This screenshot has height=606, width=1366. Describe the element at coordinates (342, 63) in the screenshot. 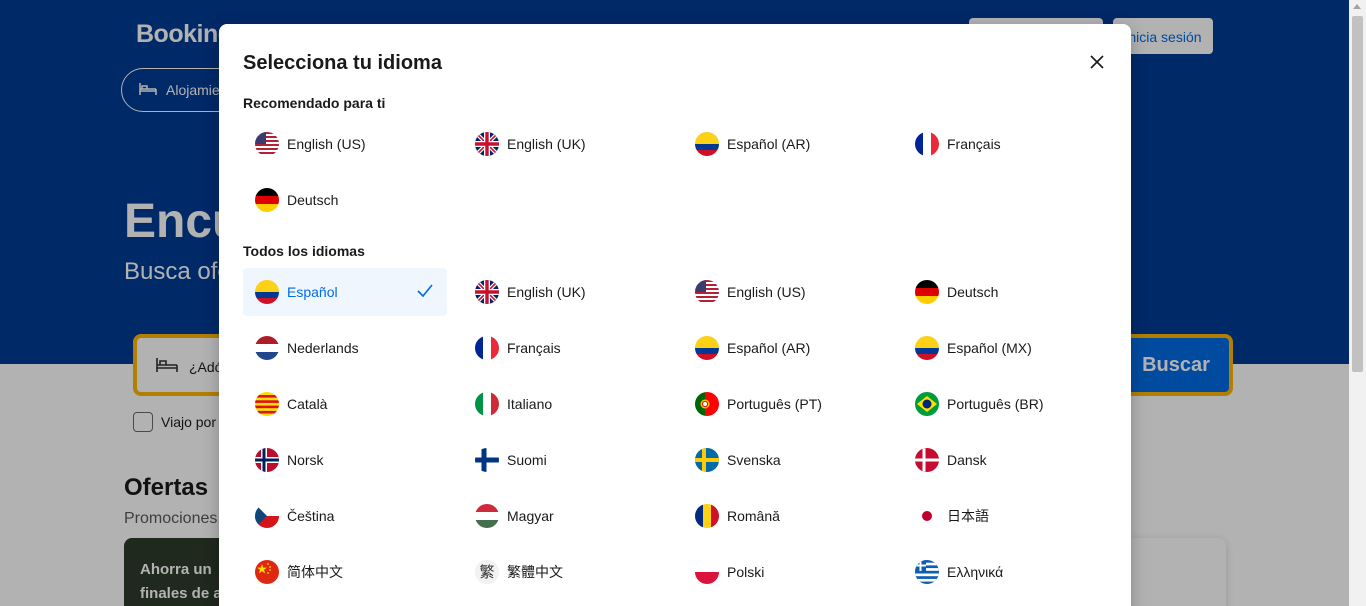

I see `modal-title: Selecciona tu idioma` at that location.